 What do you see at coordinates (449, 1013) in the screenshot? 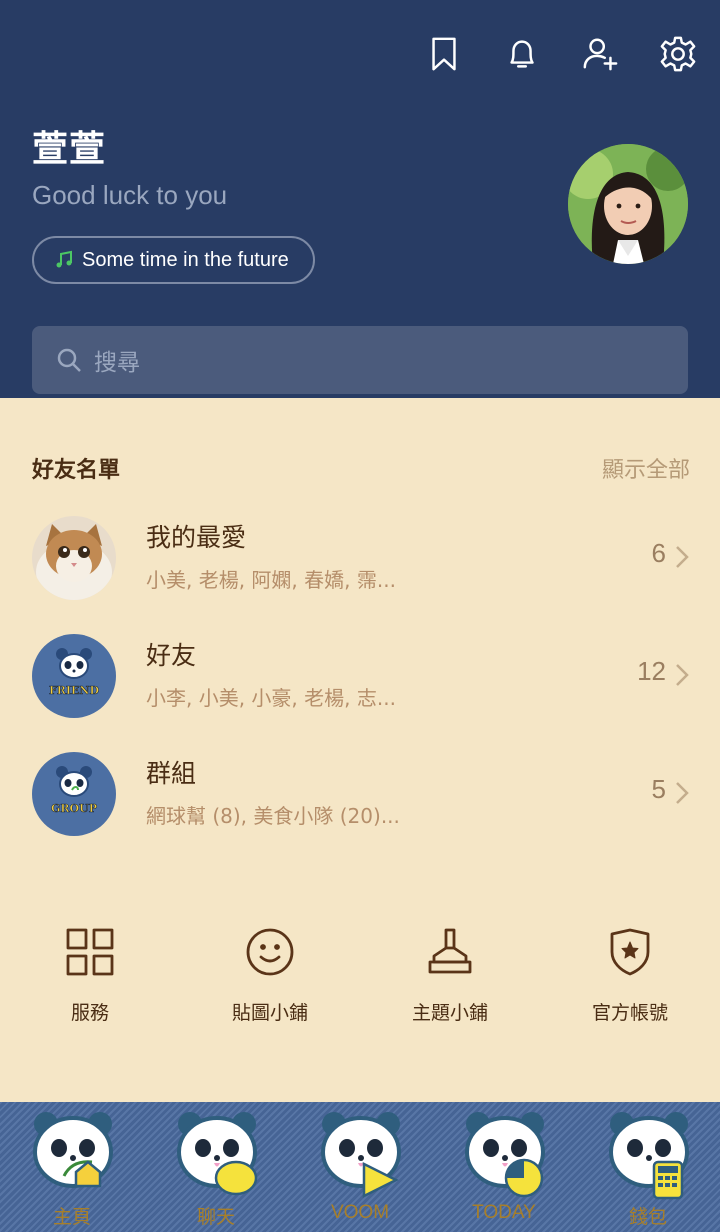
I see `shortcut-theme-shop-label: 主題小鋪` at bounding box center [449, 1013].